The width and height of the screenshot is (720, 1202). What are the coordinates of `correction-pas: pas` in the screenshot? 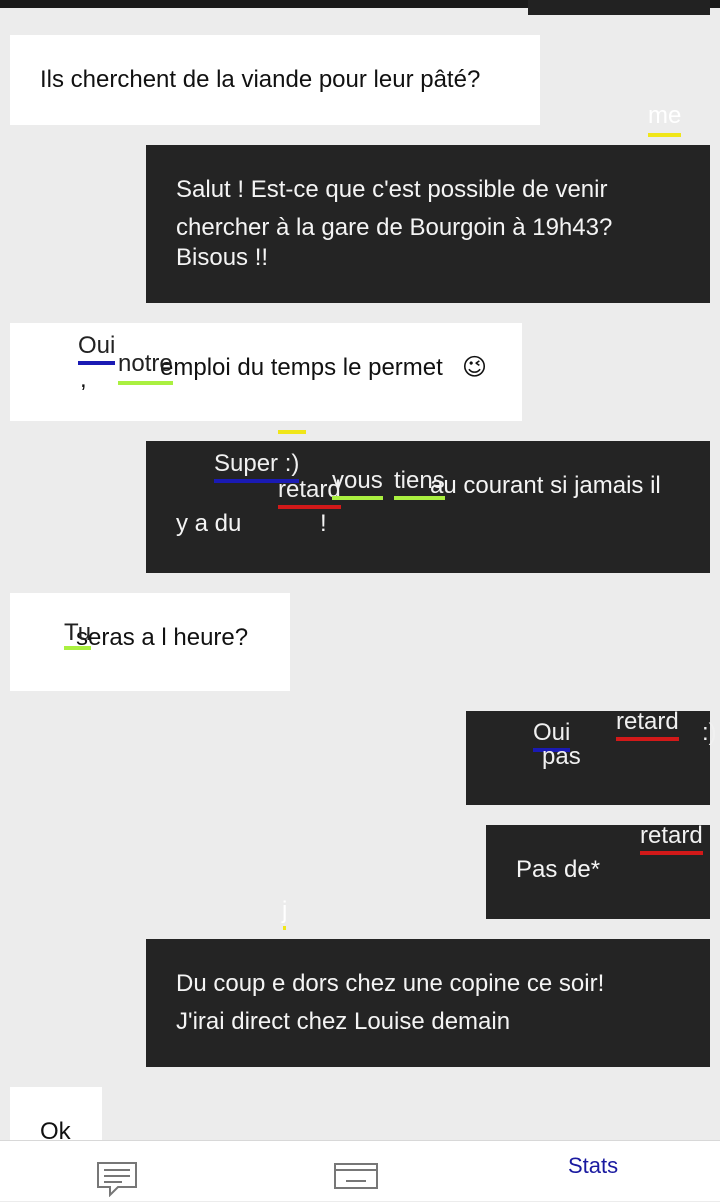 It's located at (561, 757).